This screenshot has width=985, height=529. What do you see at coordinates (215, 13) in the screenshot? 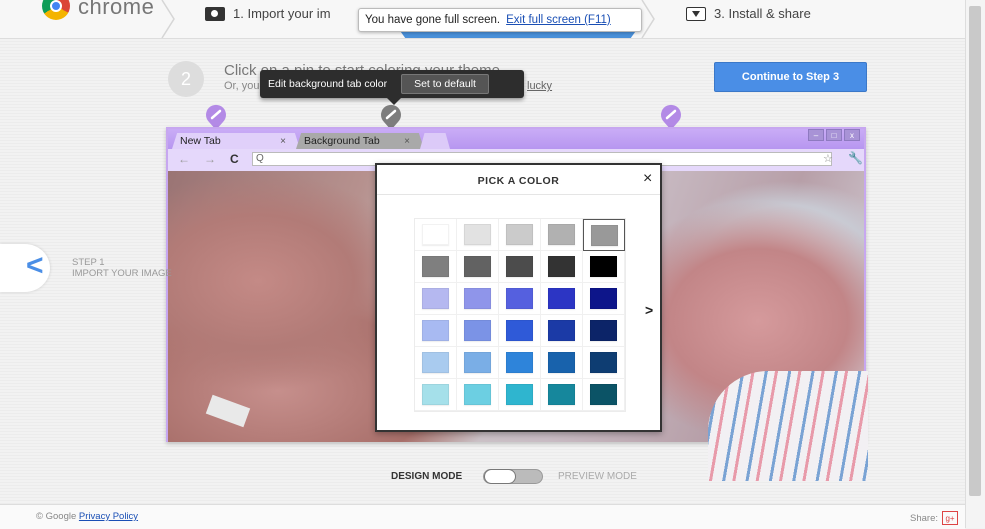
I see `camera-icon` at bounding box center [215, 13].